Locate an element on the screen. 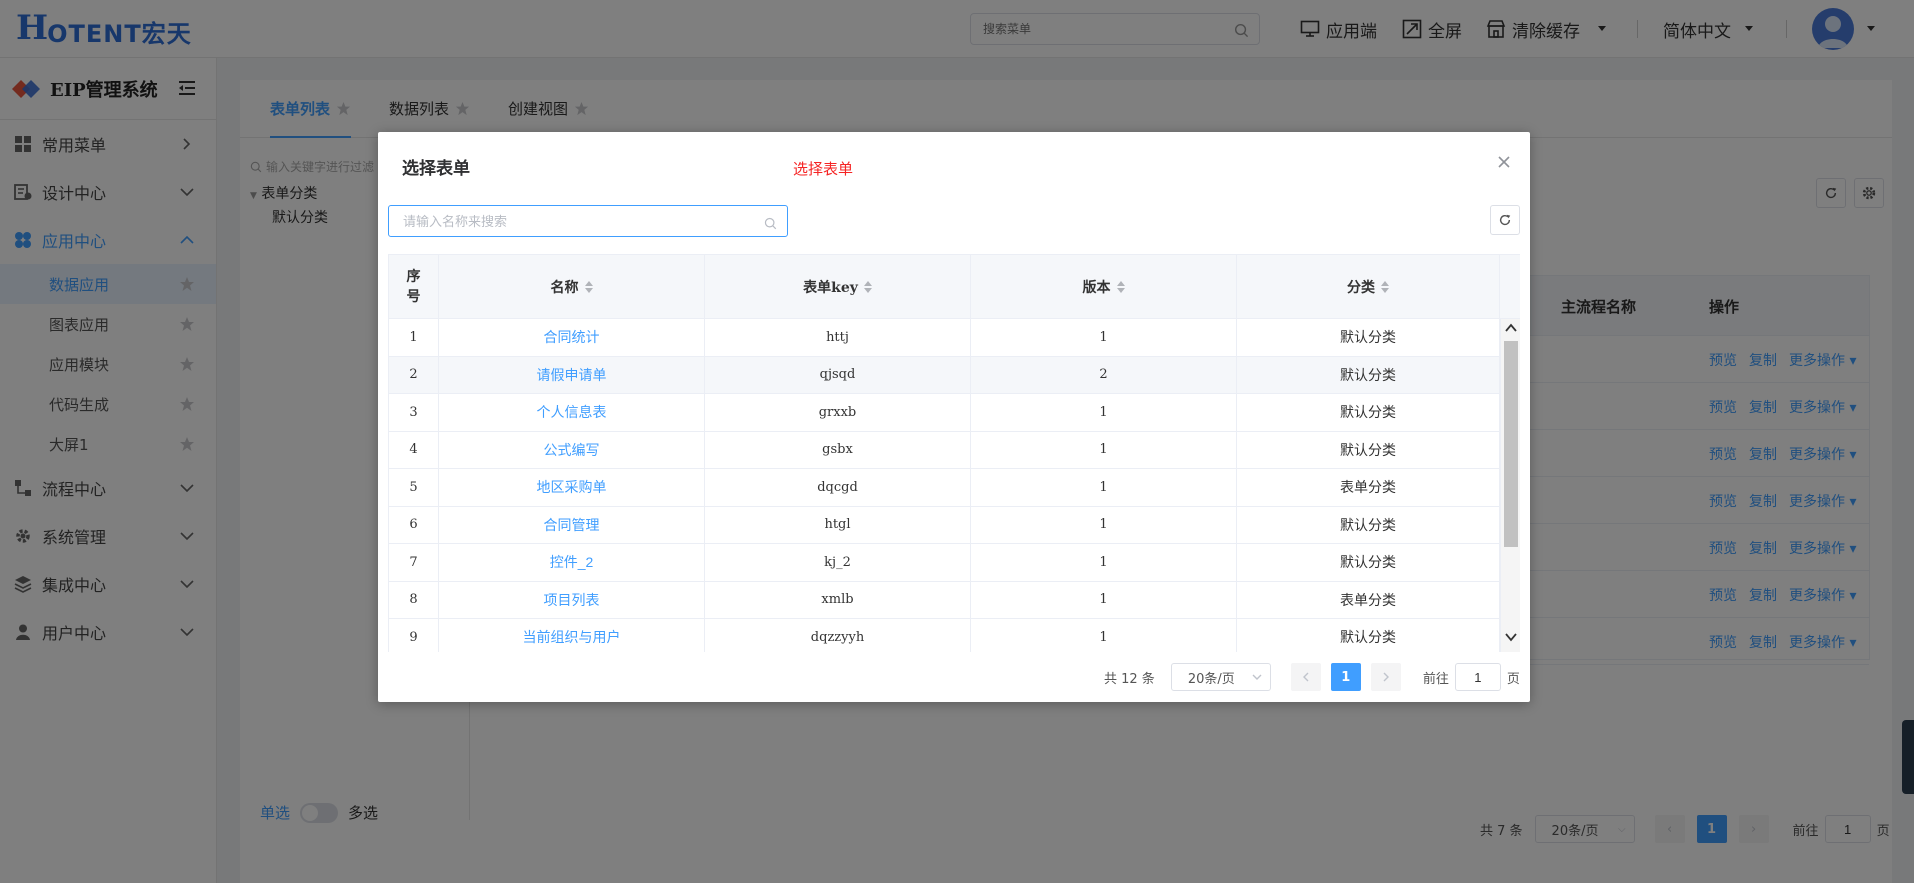 This screenshot has width=1914, height=883. cell-seq: 1 is located at coordinates (414, 337).